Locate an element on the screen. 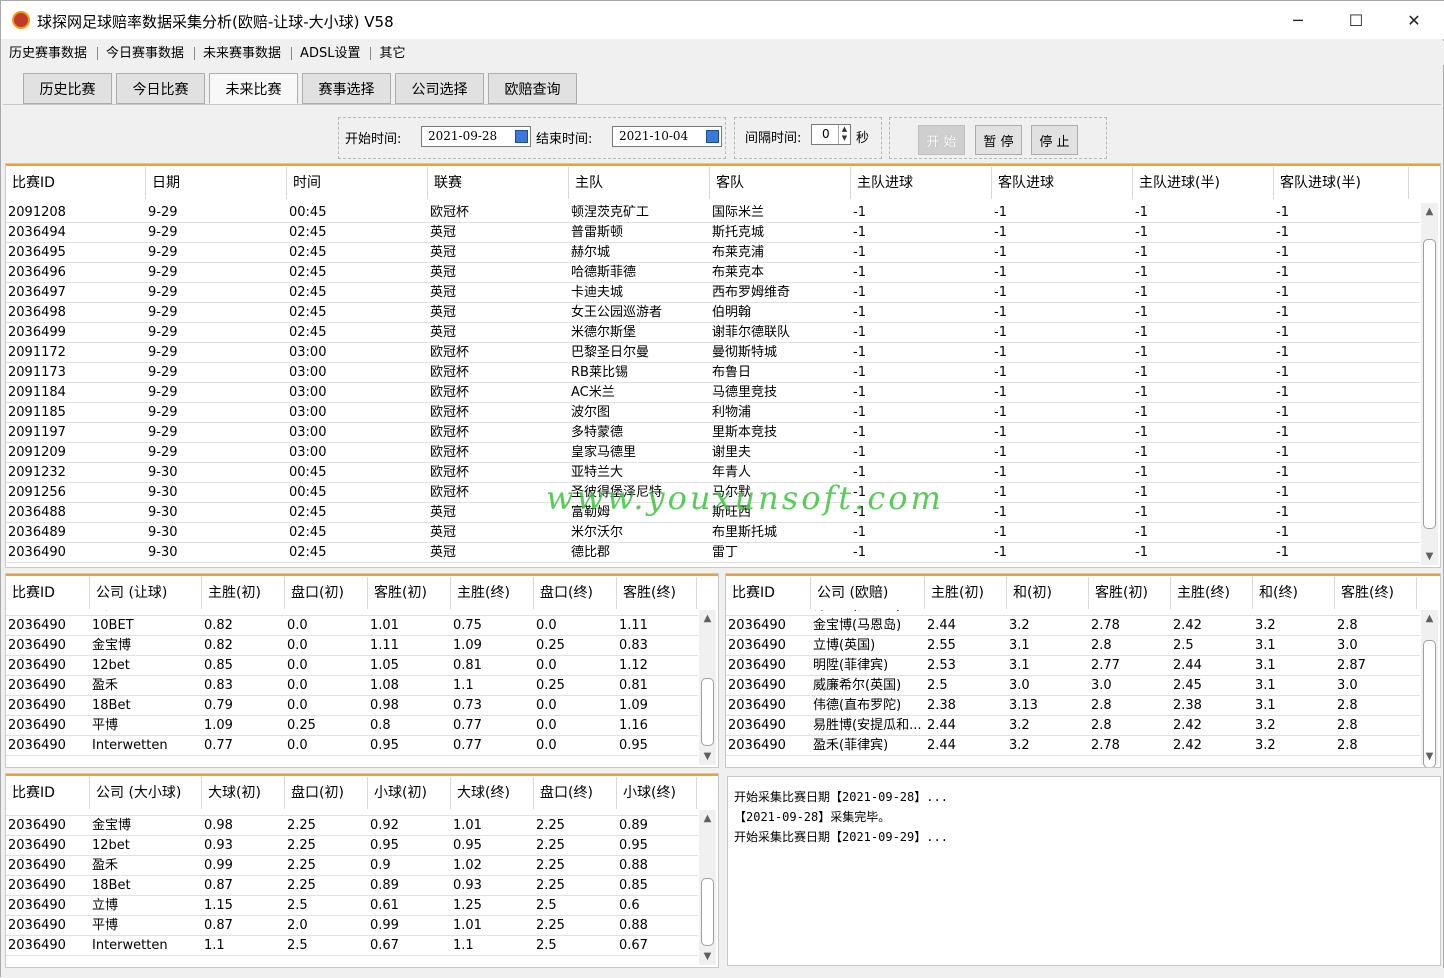  column-header: 联赛 is located at coordinates (498, 183).